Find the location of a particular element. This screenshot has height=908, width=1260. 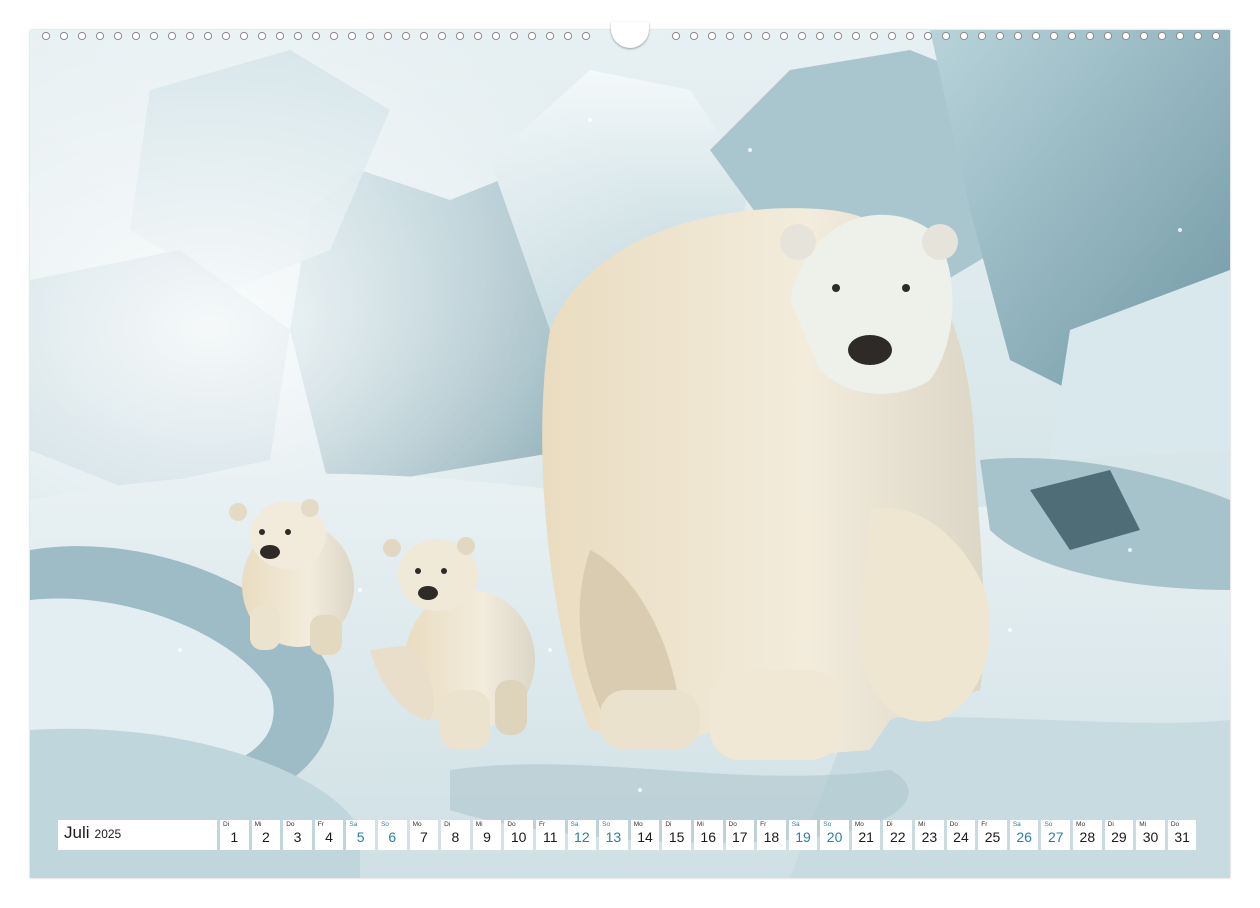

day-cell: Do 31 is located at coordinates (1182, 835).